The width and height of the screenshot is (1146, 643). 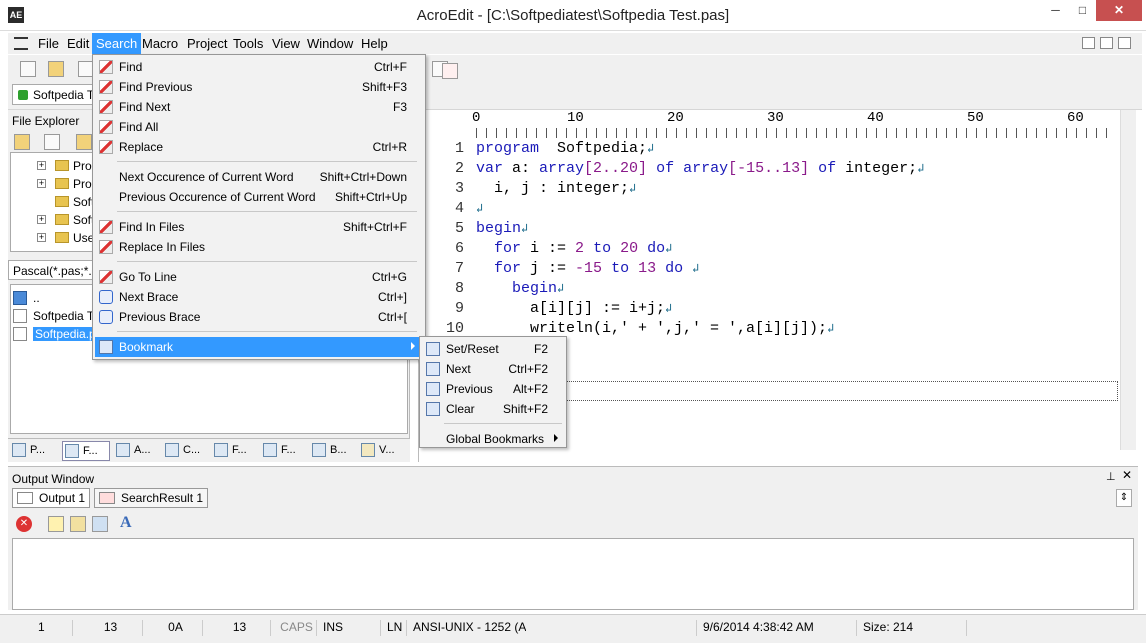 I want to click on copy-icon, so click(x=78, y=524).